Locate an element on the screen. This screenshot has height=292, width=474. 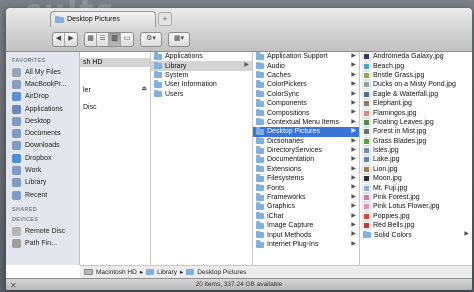
tab-desktop-pictures: Desktop Pictures is located at coordinates (103, 19).